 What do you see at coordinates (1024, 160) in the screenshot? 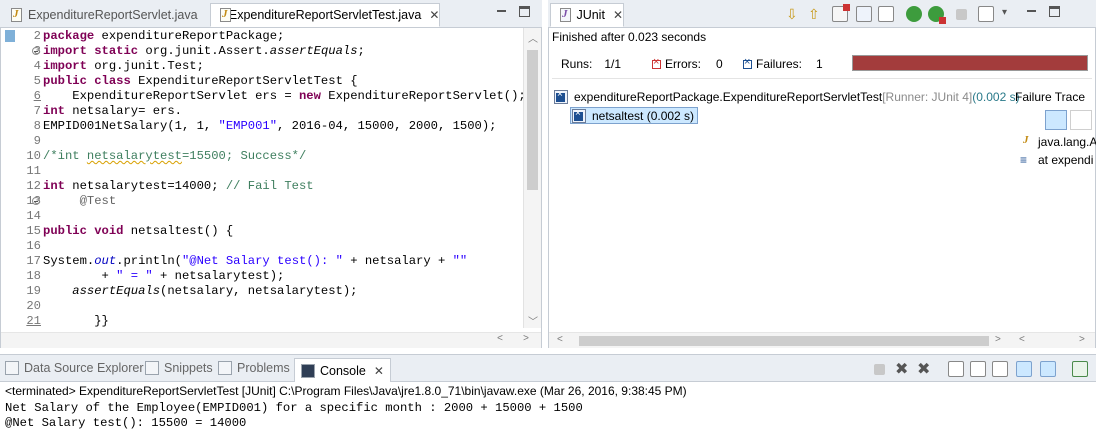
I see `stack-frame-icon: ≡` at bounding box center [1024, 160].